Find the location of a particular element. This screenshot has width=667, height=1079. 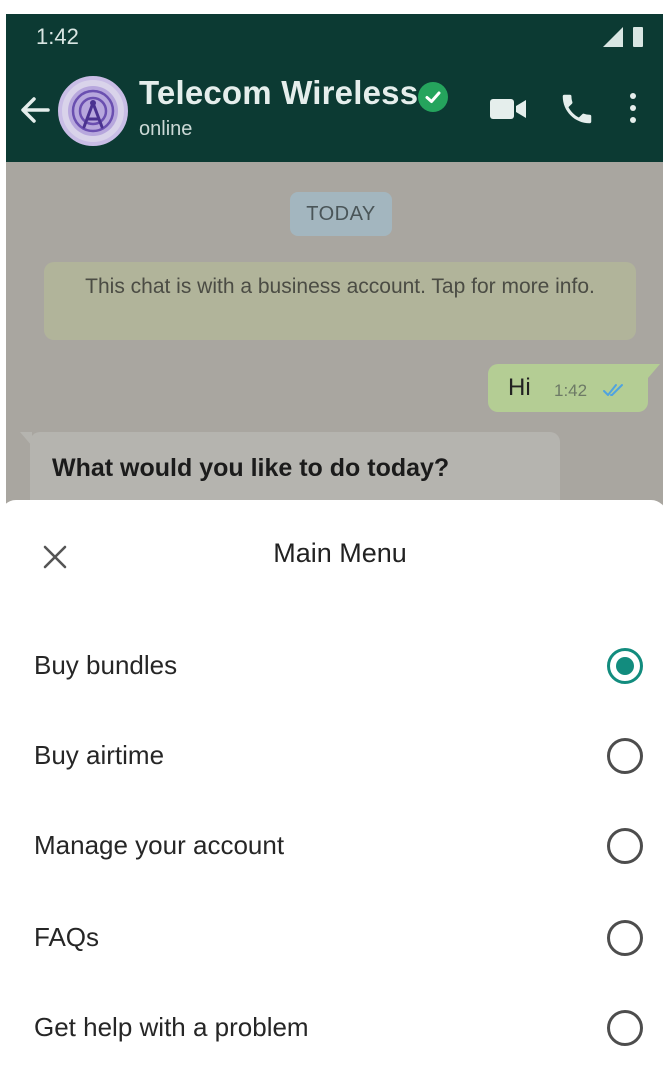

chat-header: Telecom Wireless online is located at coordinates (334, 112).